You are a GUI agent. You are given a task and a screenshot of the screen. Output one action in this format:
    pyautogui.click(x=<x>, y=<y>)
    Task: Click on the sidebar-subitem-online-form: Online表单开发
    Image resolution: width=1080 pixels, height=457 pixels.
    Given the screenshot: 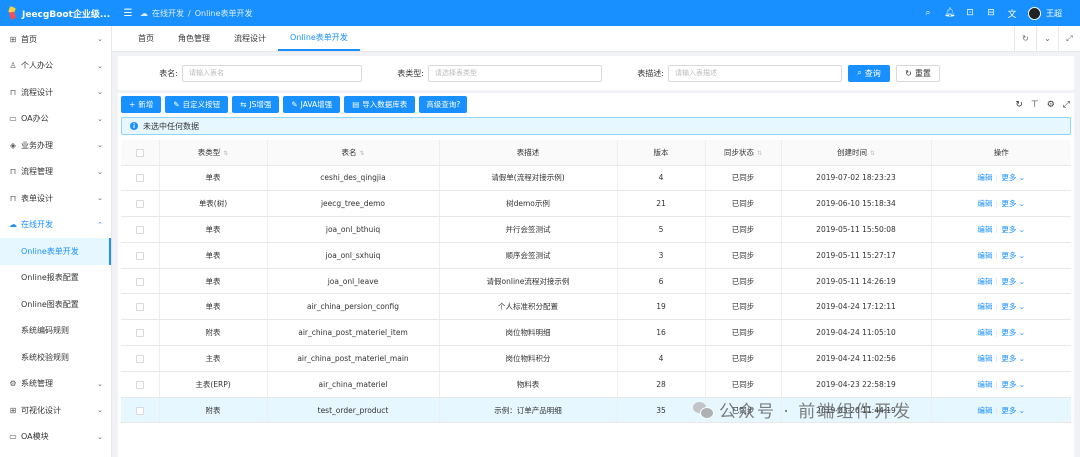 What is the action you would take?
    pyautogui.click(x=55, y=251)
    